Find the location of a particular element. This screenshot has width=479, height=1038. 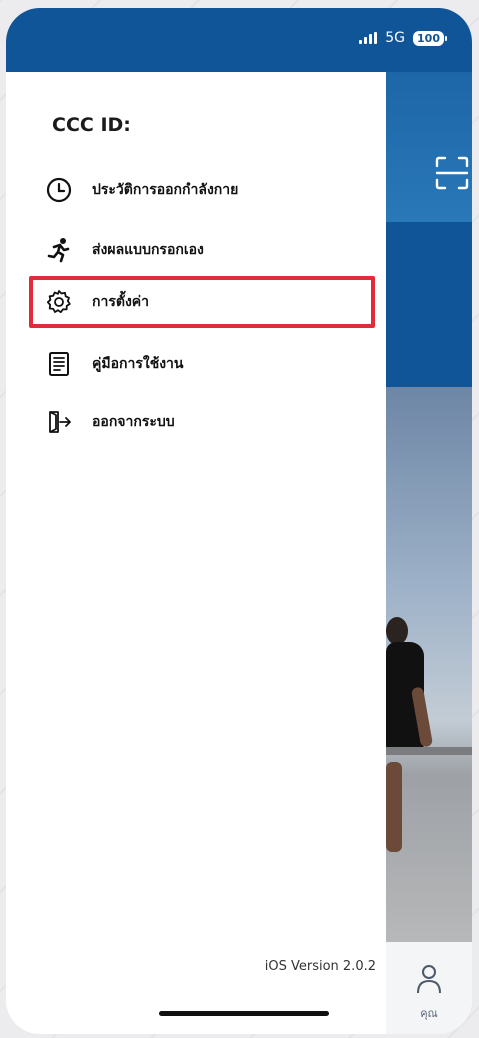

logout-icon is located at coordinates (59, 422).